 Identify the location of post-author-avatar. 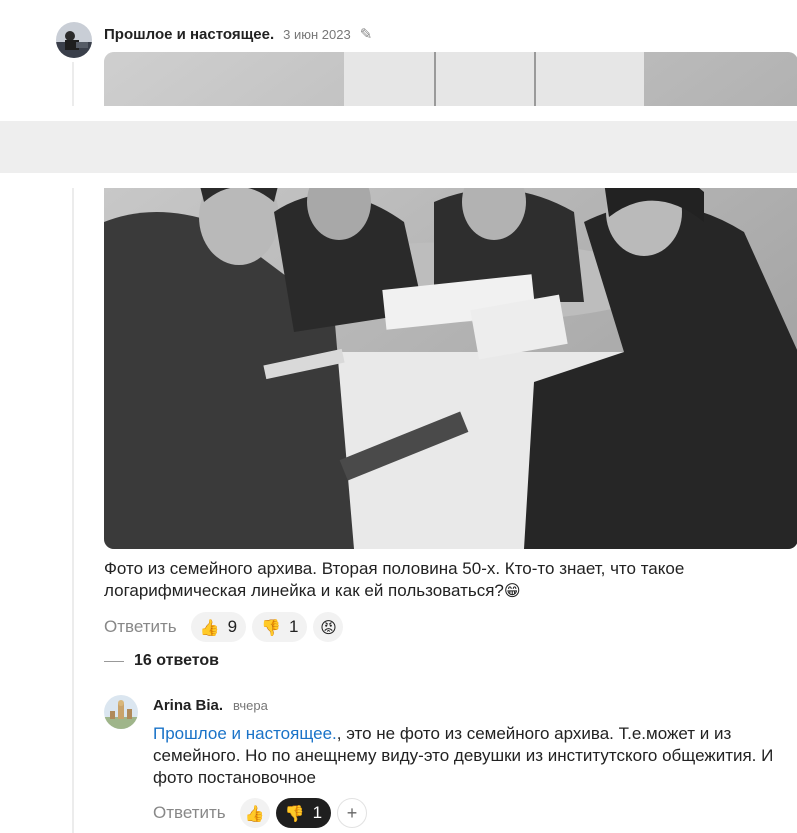
(74, 40).